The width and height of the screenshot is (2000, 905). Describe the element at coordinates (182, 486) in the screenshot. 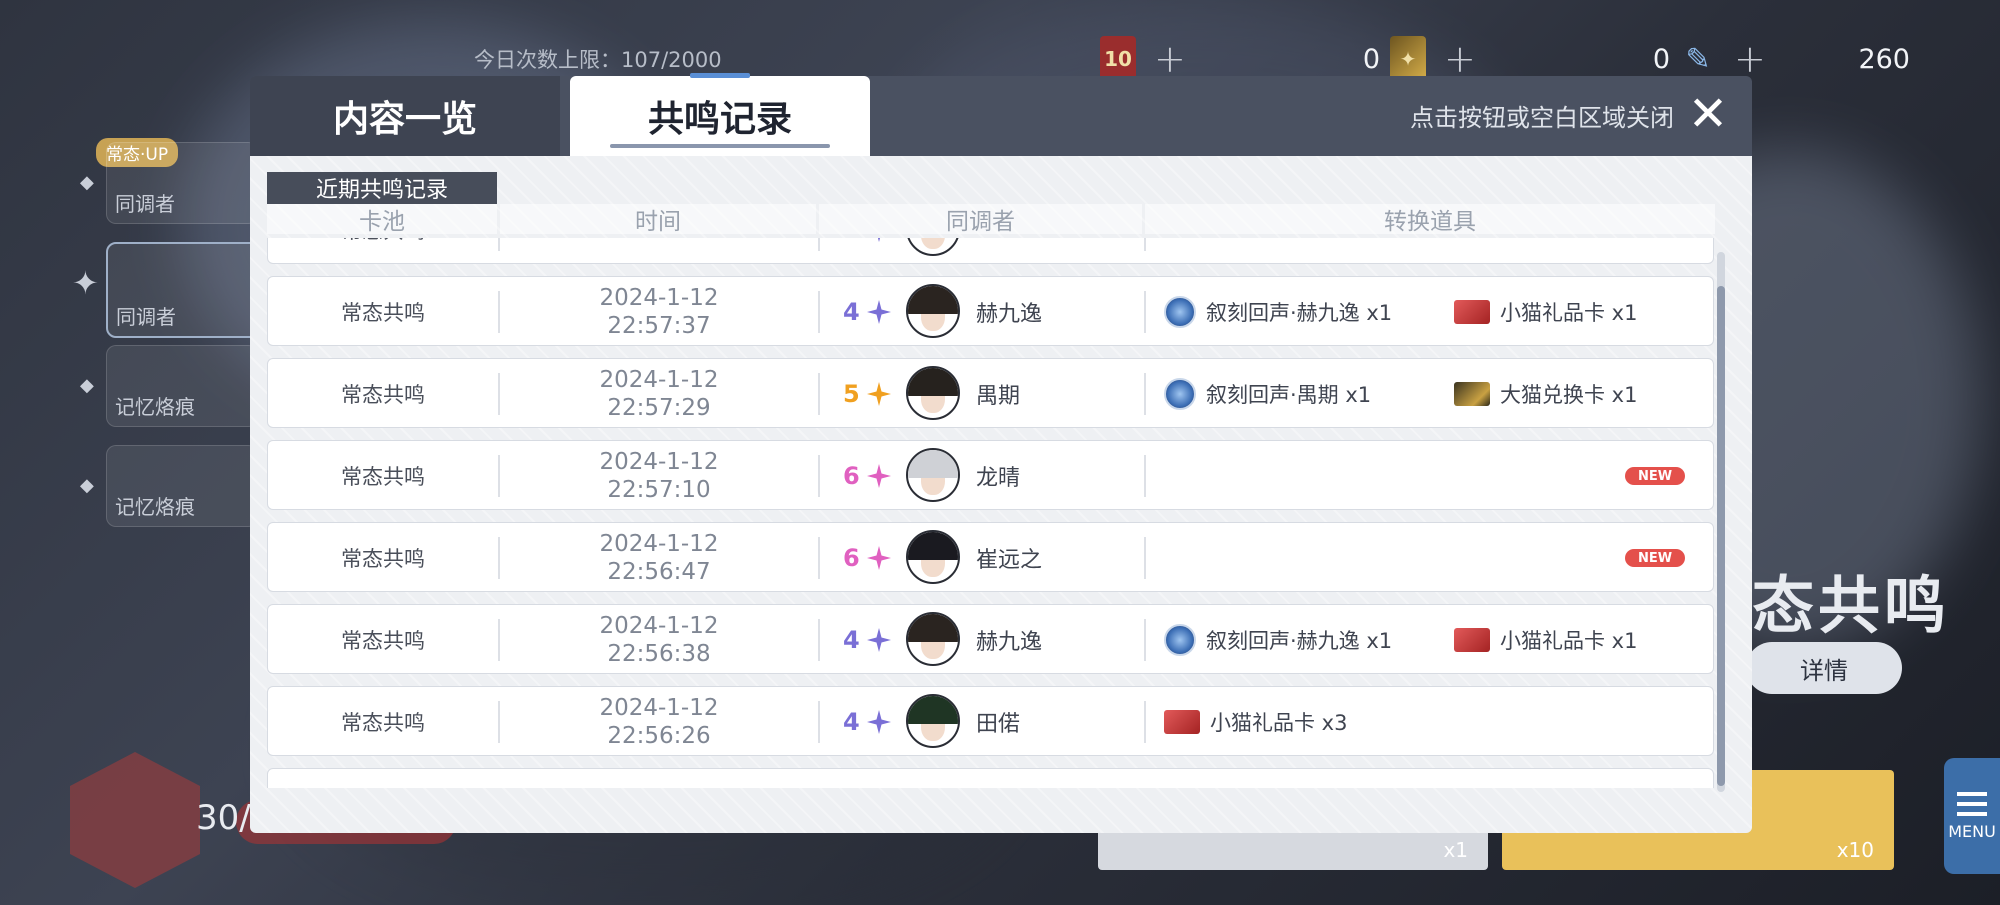

I see `pool-card-4: 记忆烙痕` at that location.